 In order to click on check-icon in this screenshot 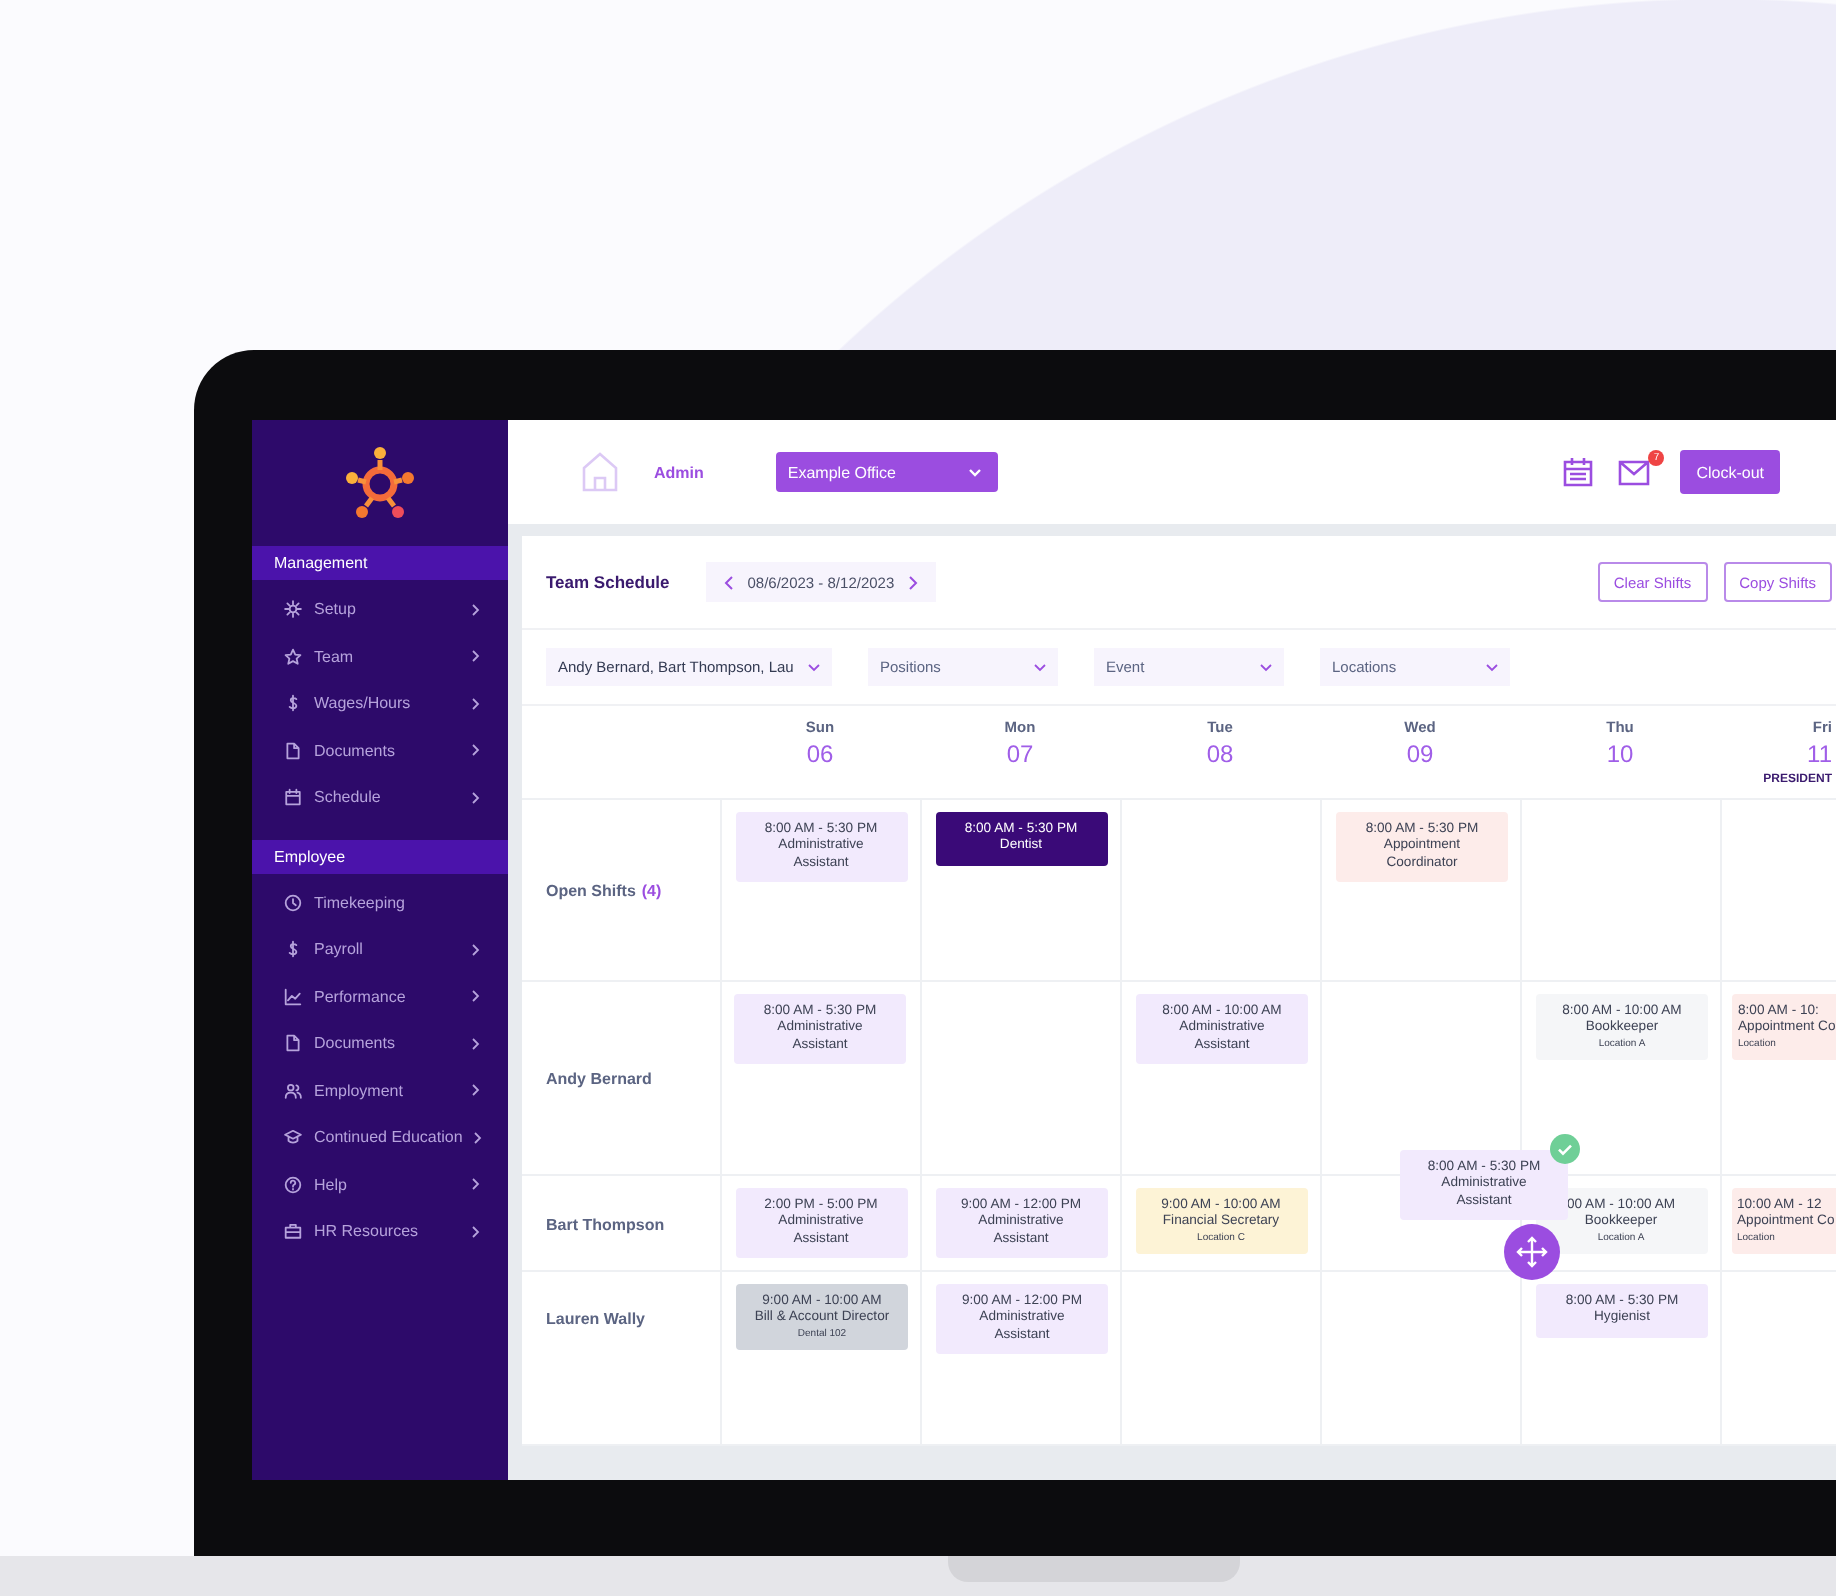, I will do `click(1565, 1149)`.